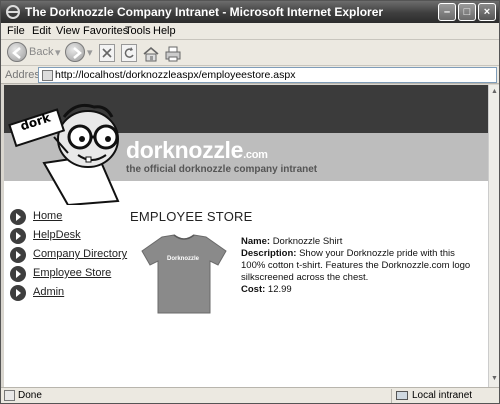 The height and width of the screenshot is (404, 500). Describe the element at coordinates (250, 53) in the screenshot. I see `toolbar: Back ▾ ▾` at that location.